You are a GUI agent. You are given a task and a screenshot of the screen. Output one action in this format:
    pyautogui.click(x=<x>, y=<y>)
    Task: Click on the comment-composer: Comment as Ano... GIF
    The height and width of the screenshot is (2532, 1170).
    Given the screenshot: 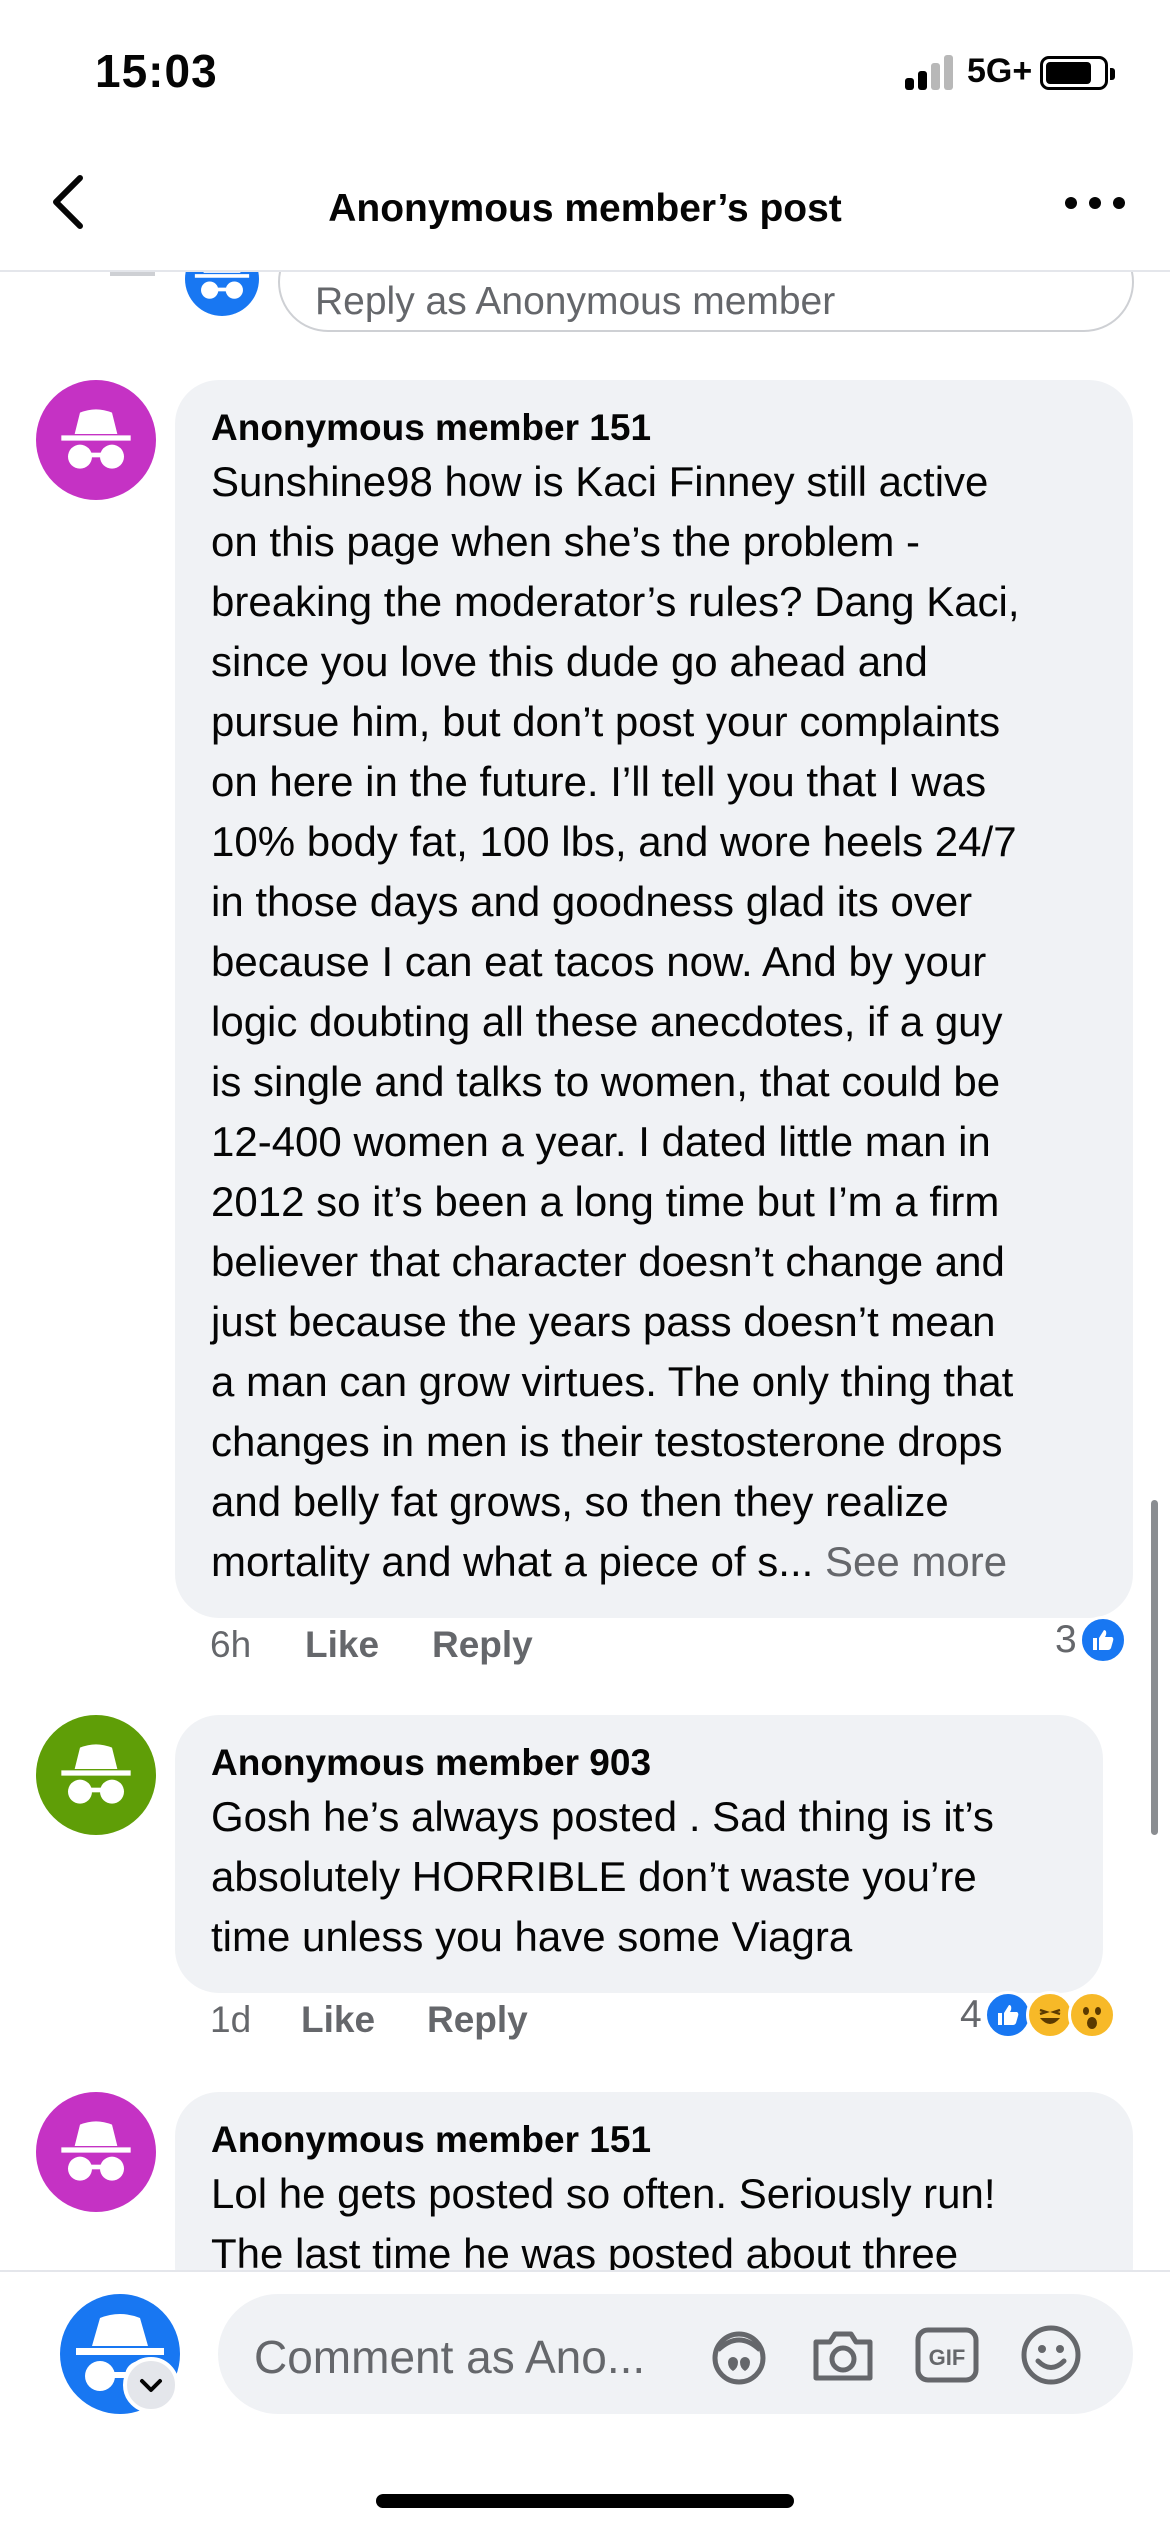 What is the action you would take?
    pyautogui.click(x=585, y=2401)
    